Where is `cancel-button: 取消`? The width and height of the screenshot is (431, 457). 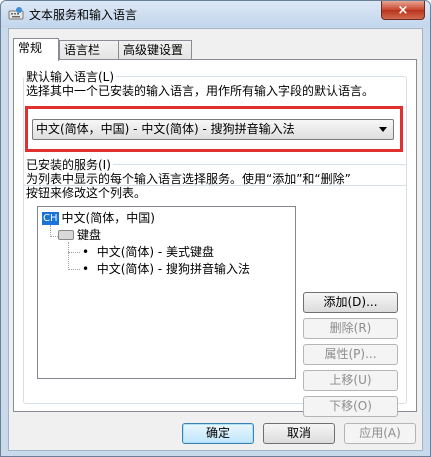 cancel-button: 取消 is located at coordinates (299, 433).